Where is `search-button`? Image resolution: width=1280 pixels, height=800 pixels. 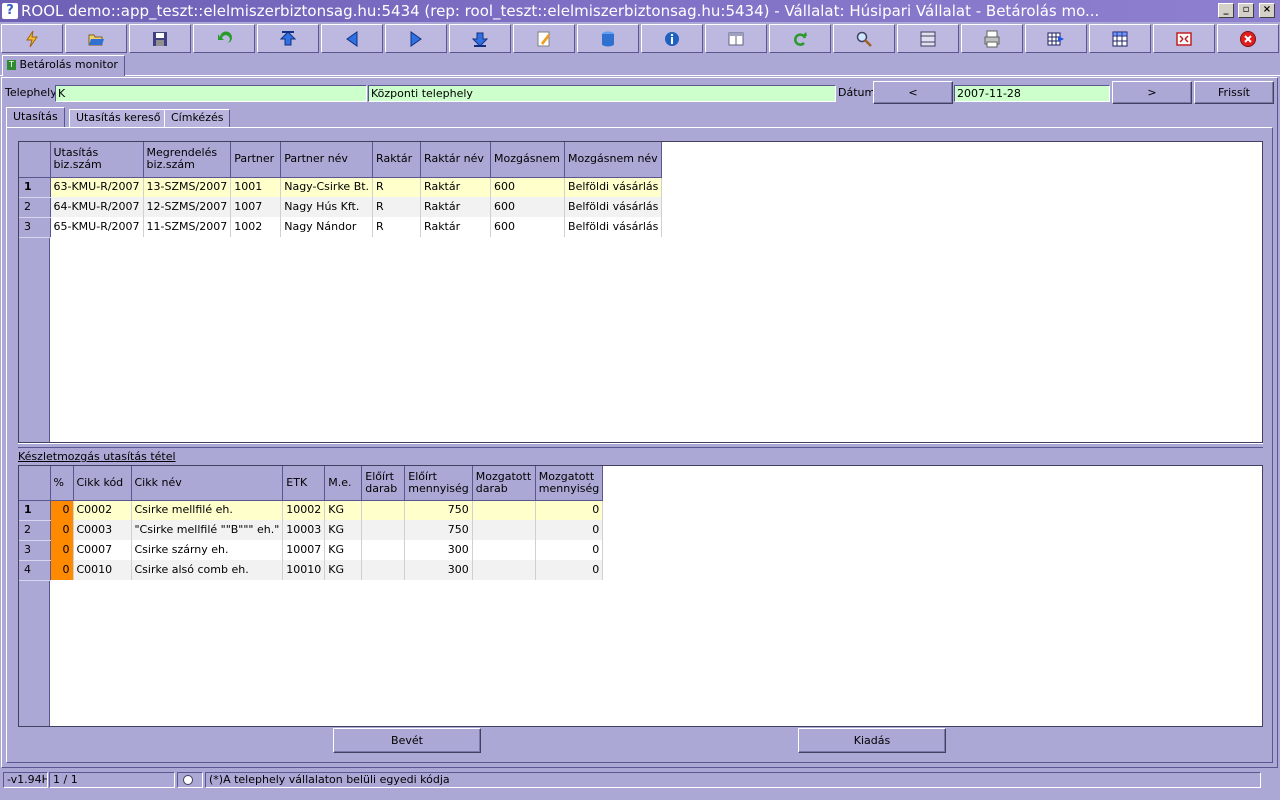 search-button is located at coordinates (864, 38).